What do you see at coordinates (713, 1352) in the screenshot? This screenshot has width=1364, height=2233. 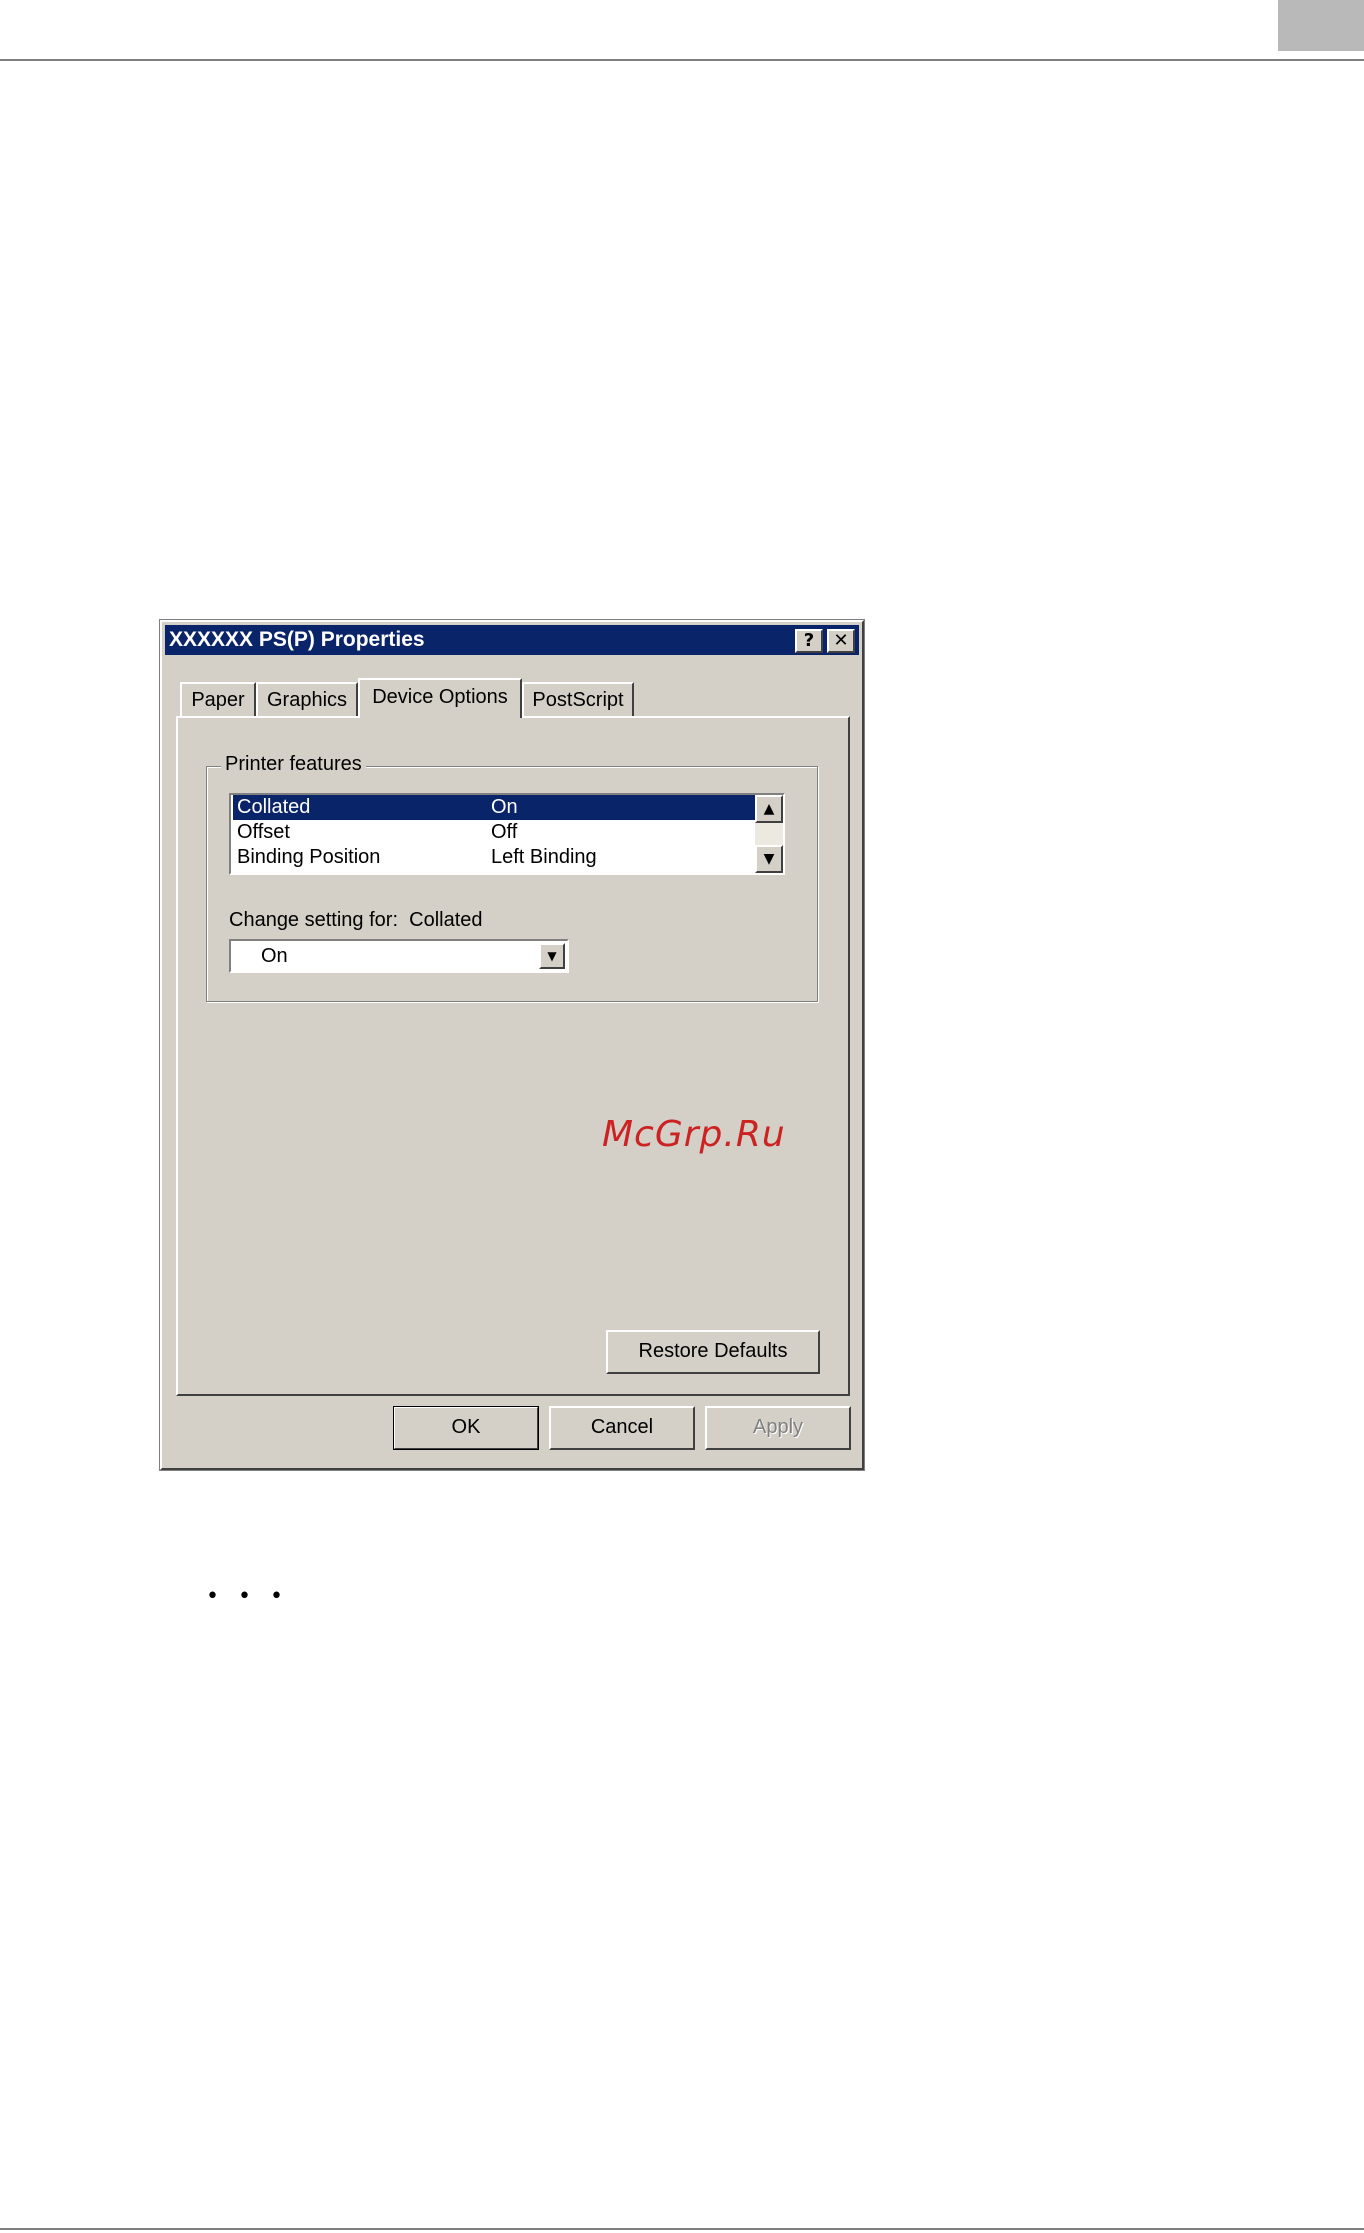 I see `restore-defaults-button: Restore Defaults` at bounding box center [713, 1352].